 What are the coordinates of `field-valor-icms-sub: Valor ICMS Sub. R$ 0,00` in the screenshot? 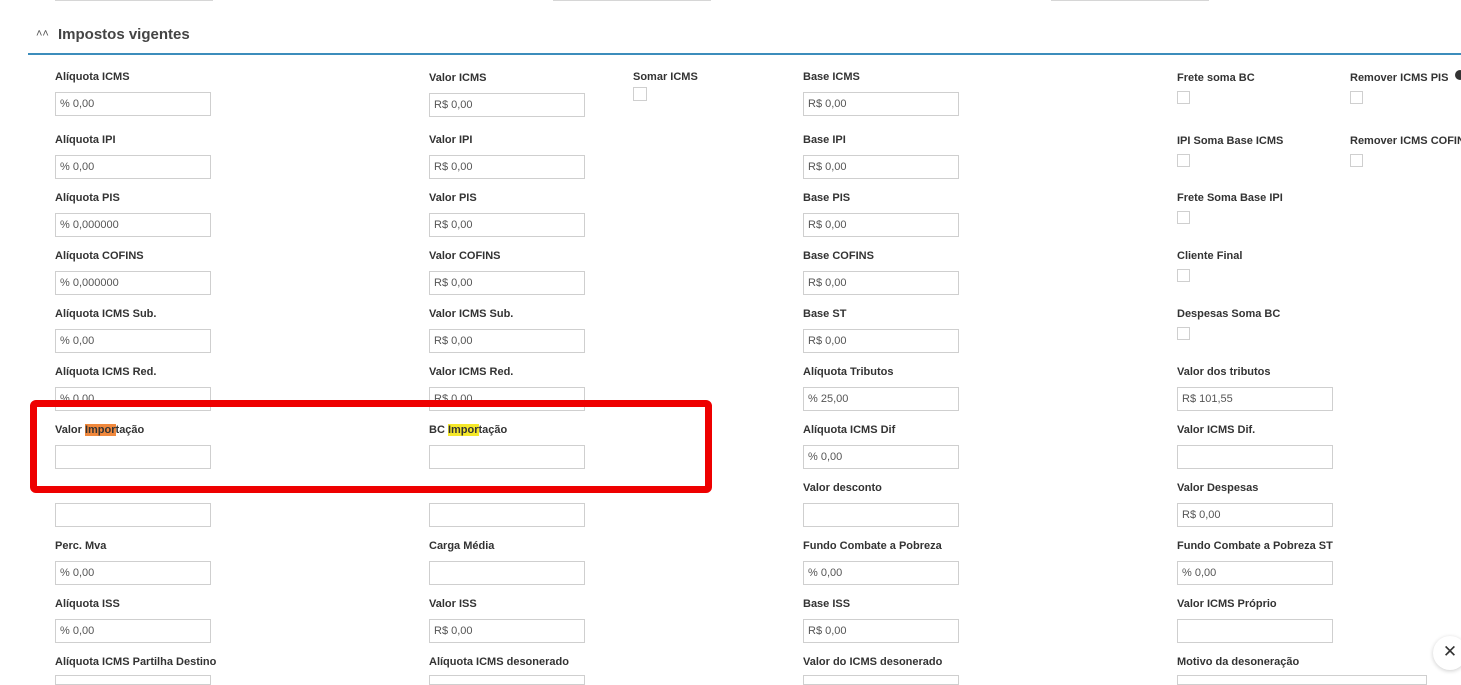 It's located at (507, 330).